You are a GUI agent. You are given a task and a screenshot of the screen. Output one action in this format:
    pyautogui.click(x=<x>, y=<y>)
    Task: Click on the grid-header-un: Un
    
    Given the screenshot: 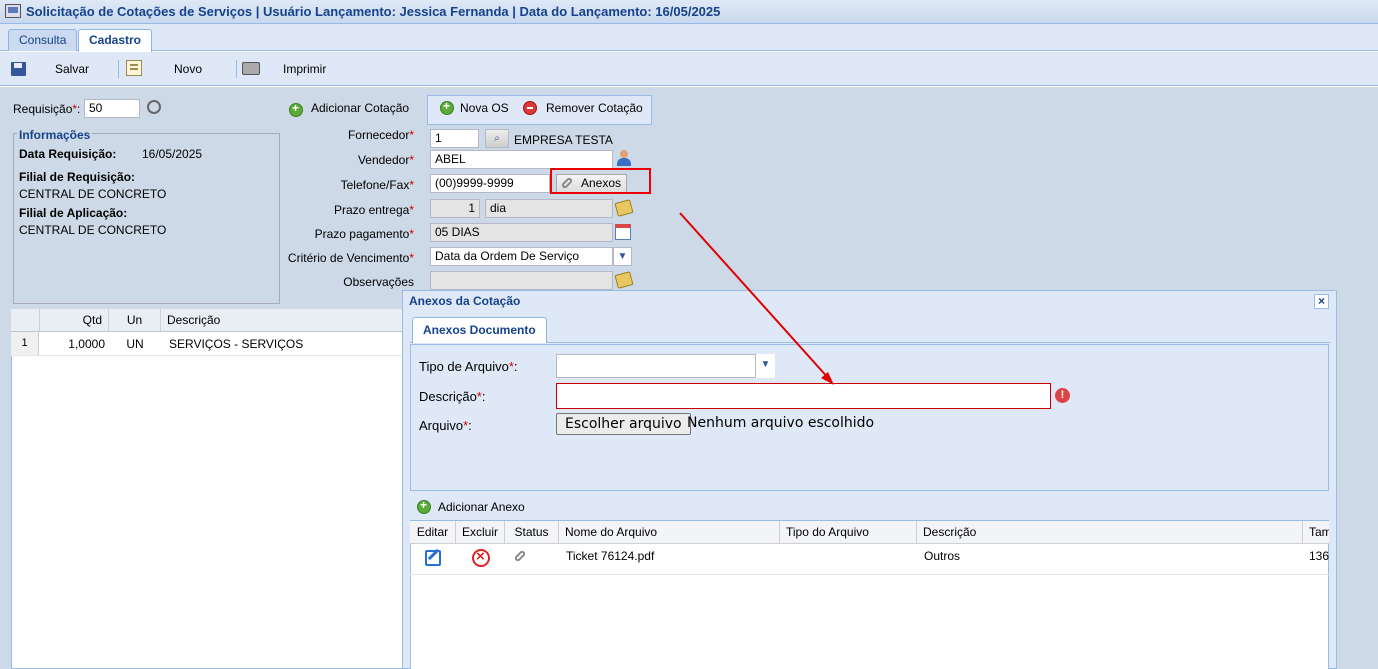 What is the action you would take?
    pyautogui.click(x=135, y=320)
    